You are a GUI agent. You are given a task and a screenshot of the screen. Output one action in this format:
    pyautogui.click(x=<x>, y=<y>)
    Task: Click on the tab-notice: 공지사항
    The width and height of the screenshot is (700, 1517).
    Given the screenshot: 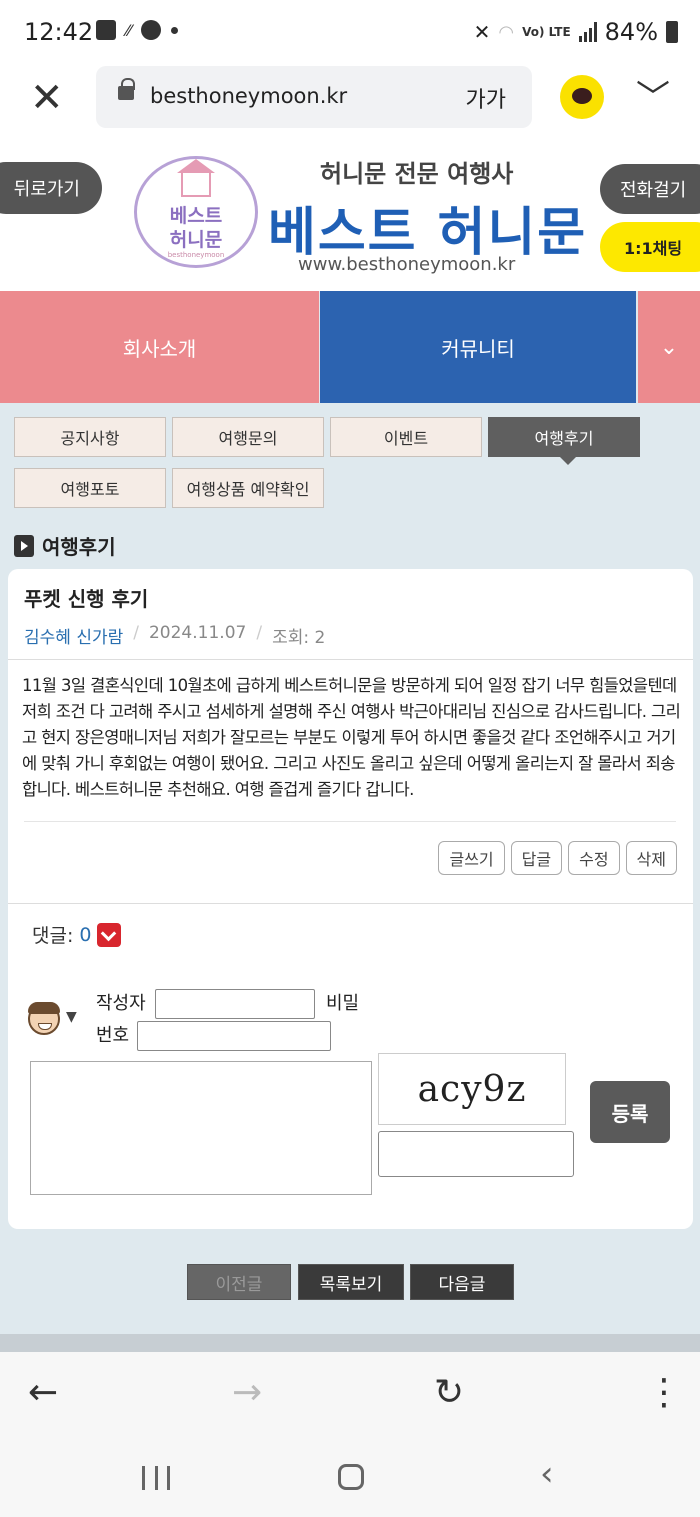 What is the action you would take?
    pyautogui.click(x=90, y=437)
    